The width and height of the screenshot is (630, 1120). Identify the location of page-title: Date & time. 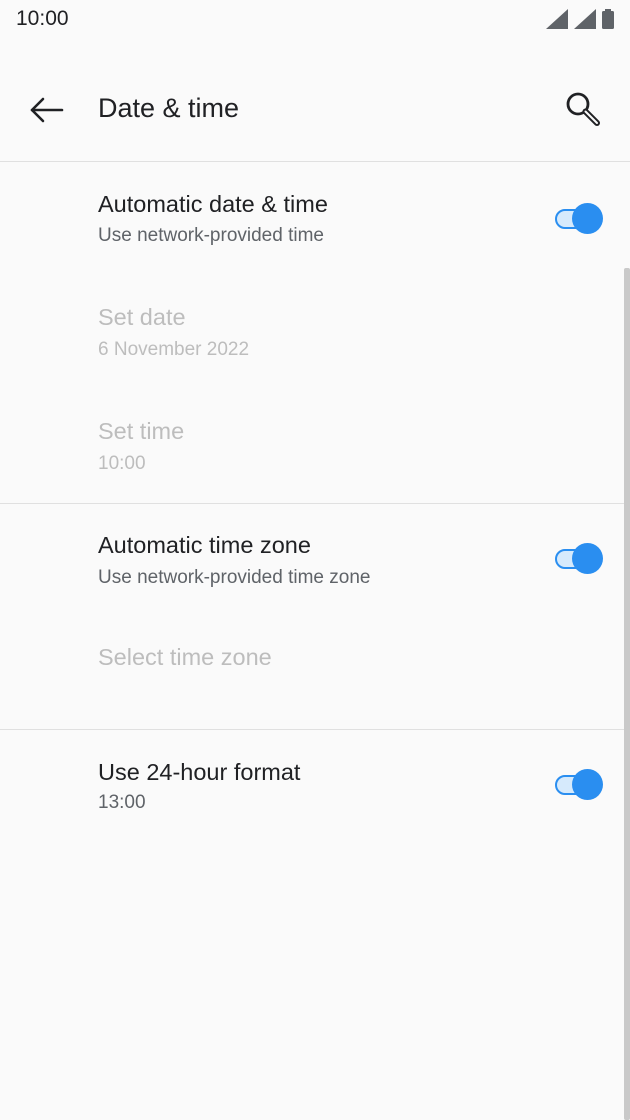
(169, 108).